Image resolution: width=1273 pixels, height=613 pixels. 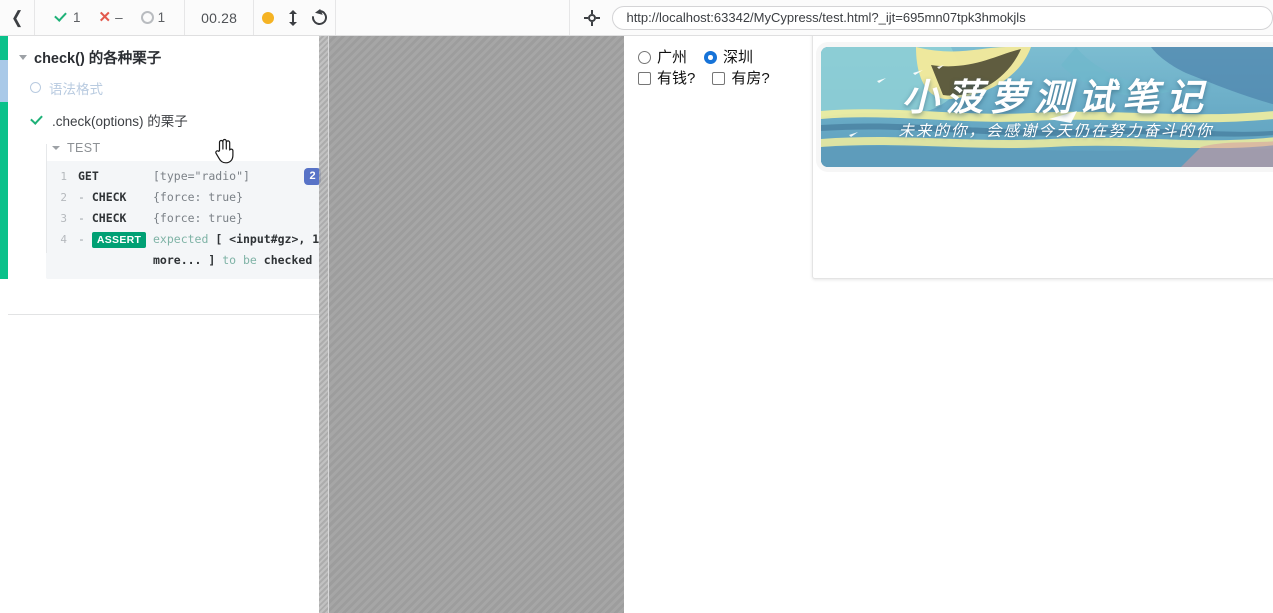 I want to click on checkbox-label: 有钱?, so click(x=676, y=78).